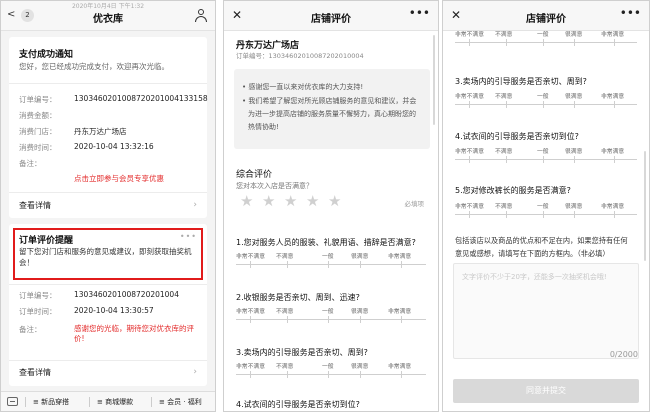 The width and height of the screenshot is (650, 412). I want to click on promo-row: 点击立即参与会员专享优惠, so click(111, 179).